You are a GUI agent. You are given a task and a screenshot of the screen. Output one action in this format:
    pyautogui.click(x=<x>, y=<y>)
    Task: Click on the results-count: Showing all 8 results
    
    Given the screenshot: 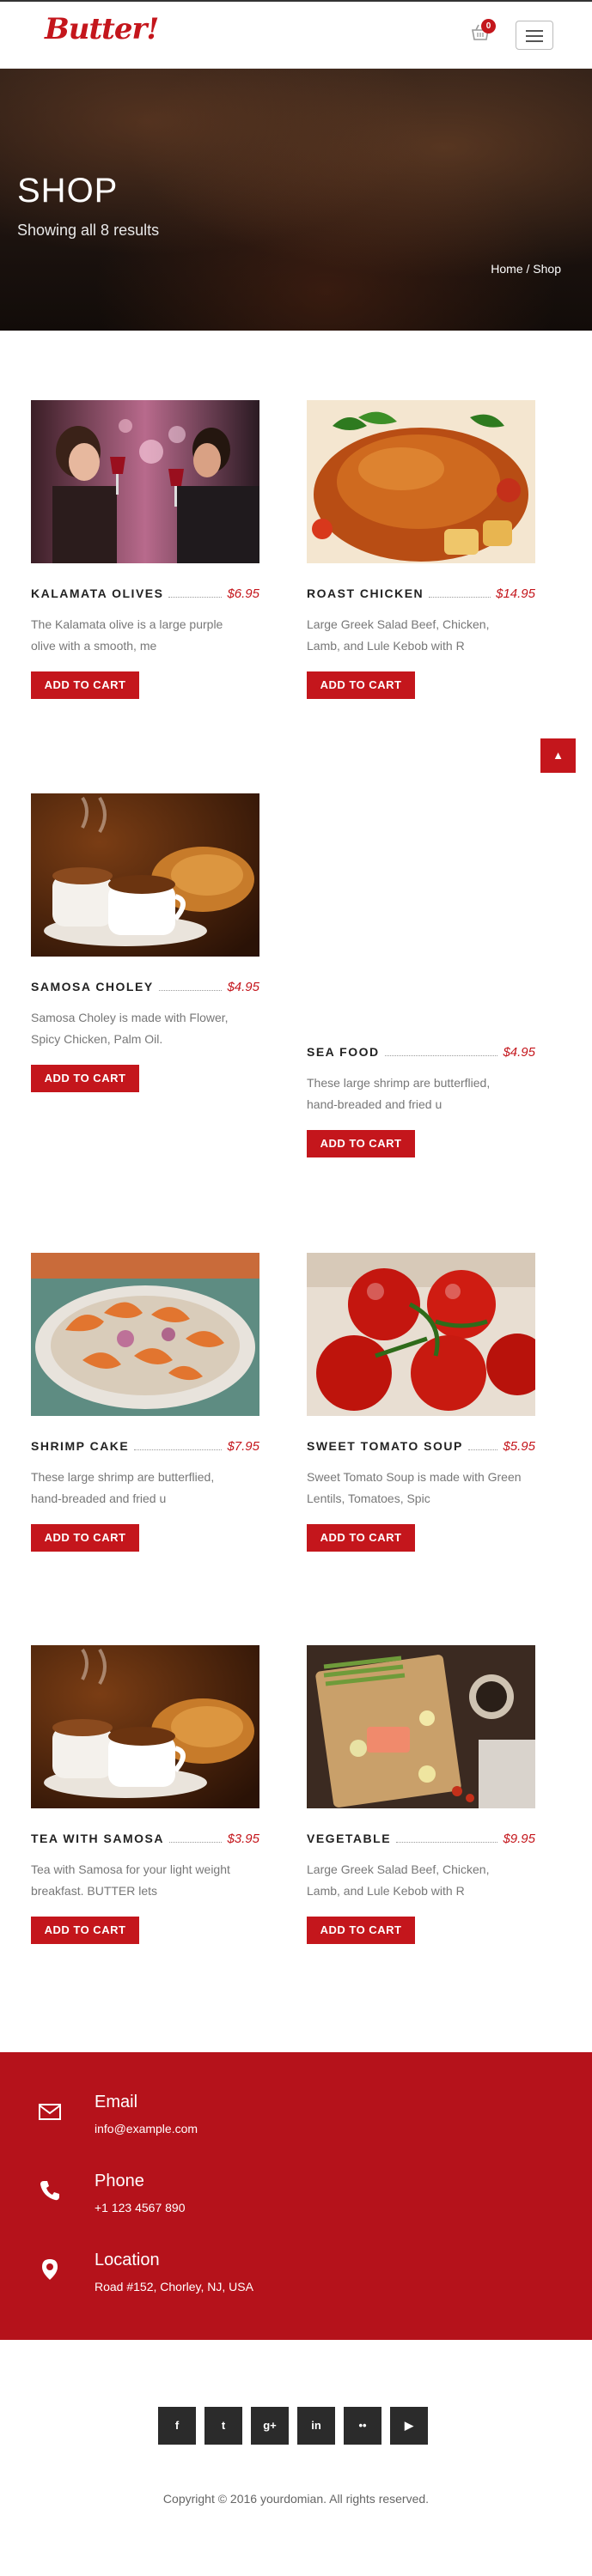 What is the action you would take?
    pyautogui.click(x=88, y=230)
    